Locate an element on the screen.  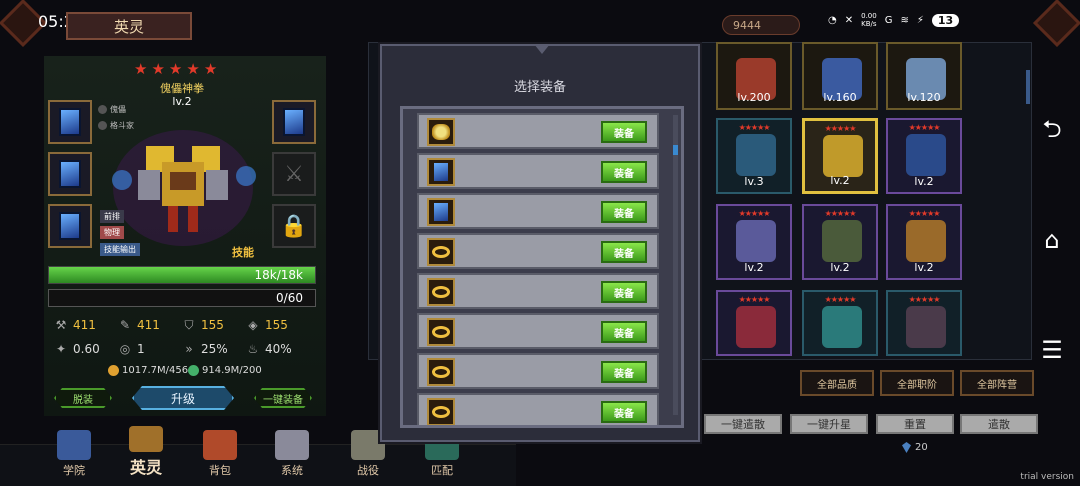
battery-level: 13 is located at coordinates (945, 20).